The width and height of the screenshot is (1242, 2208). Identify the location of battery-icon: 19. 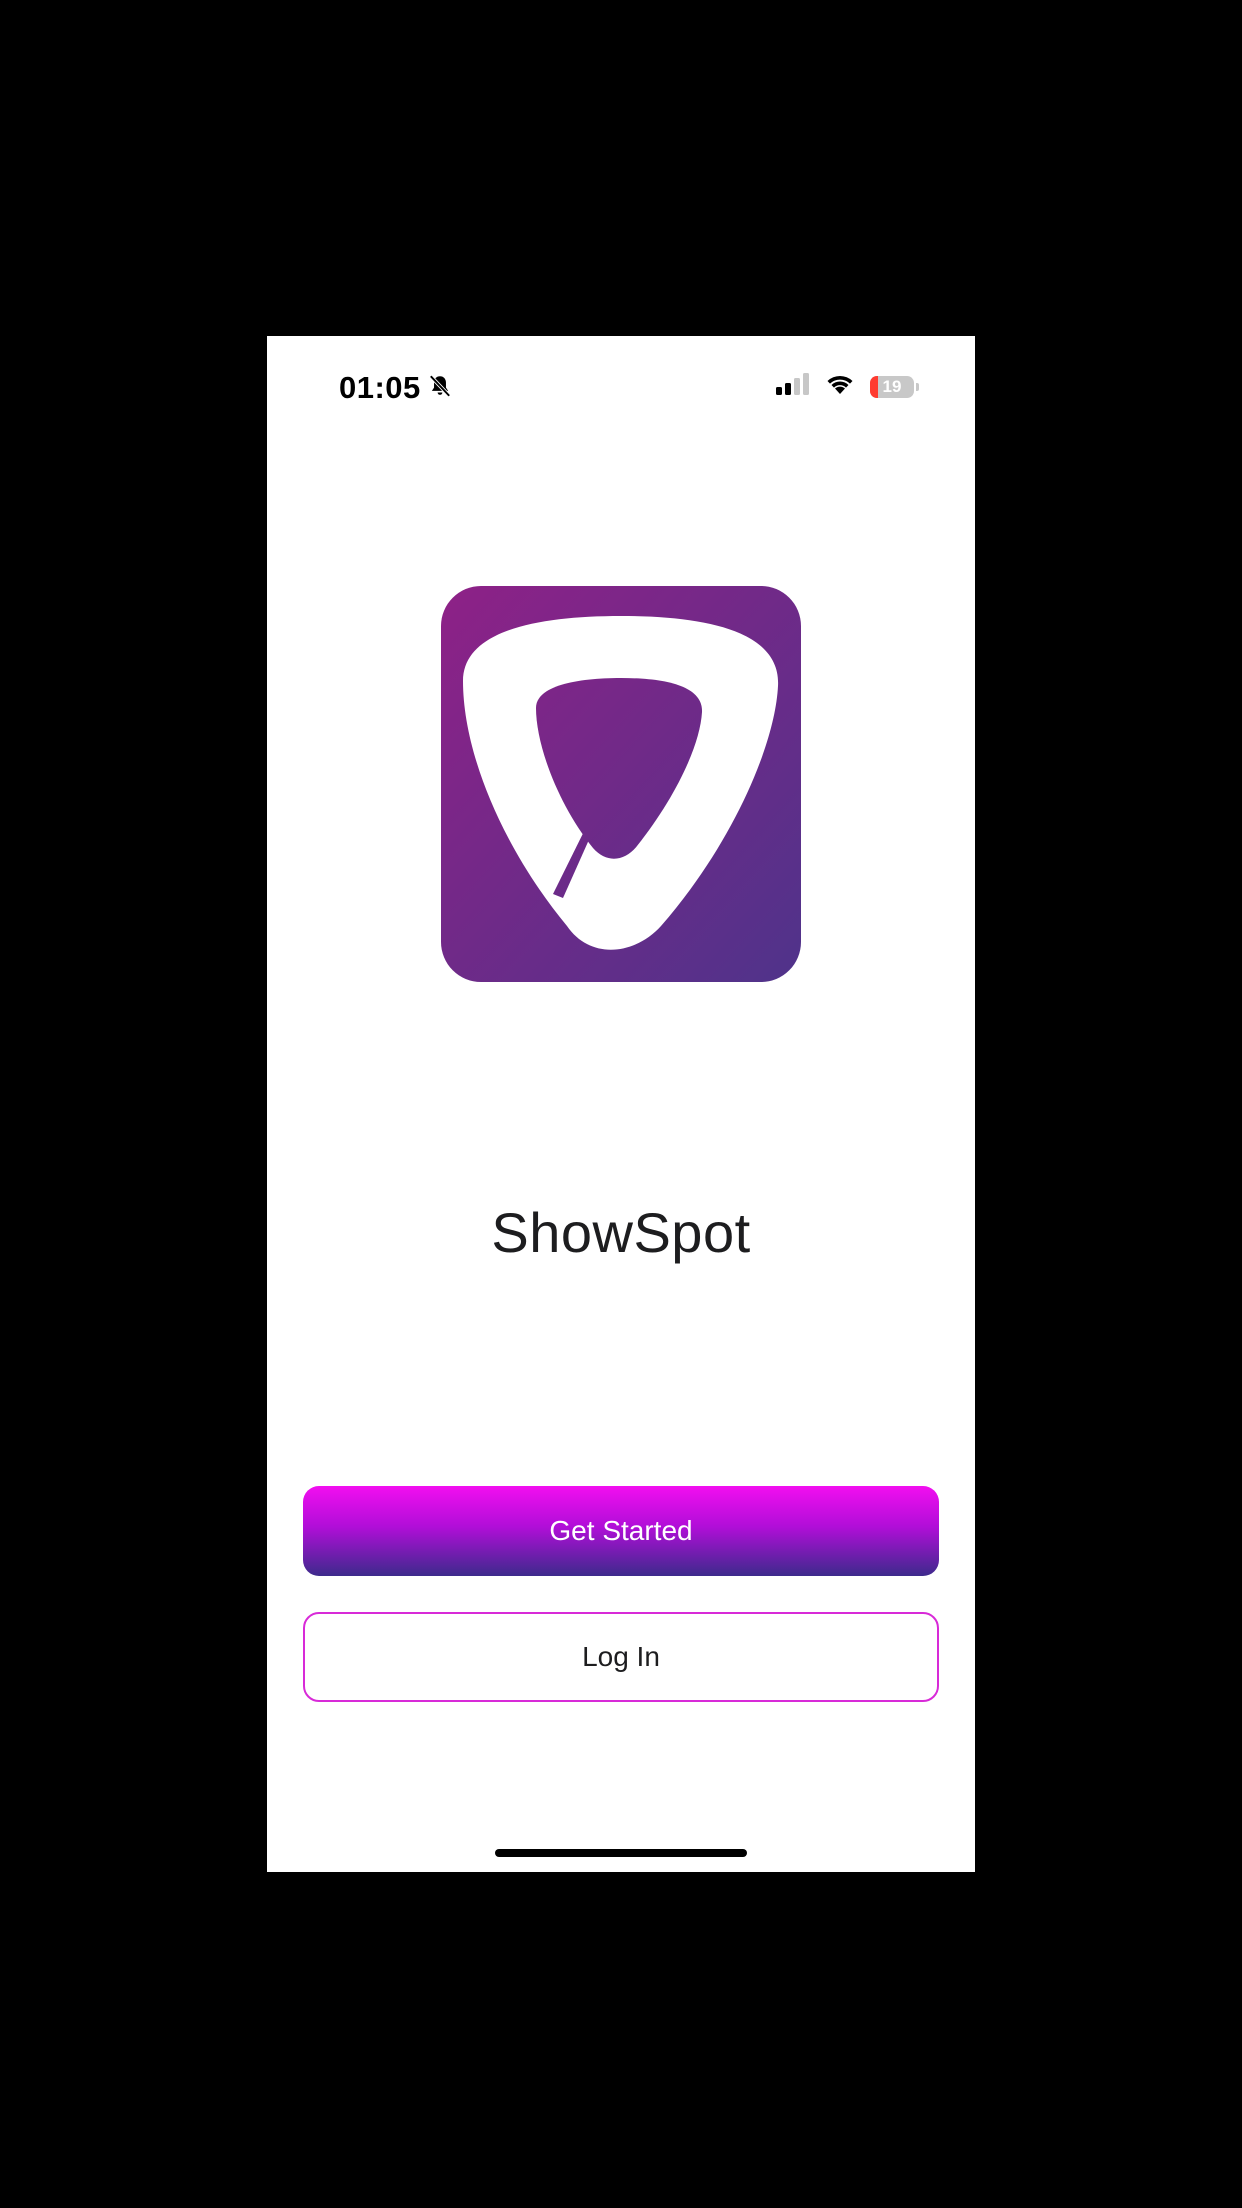
(892, 386).